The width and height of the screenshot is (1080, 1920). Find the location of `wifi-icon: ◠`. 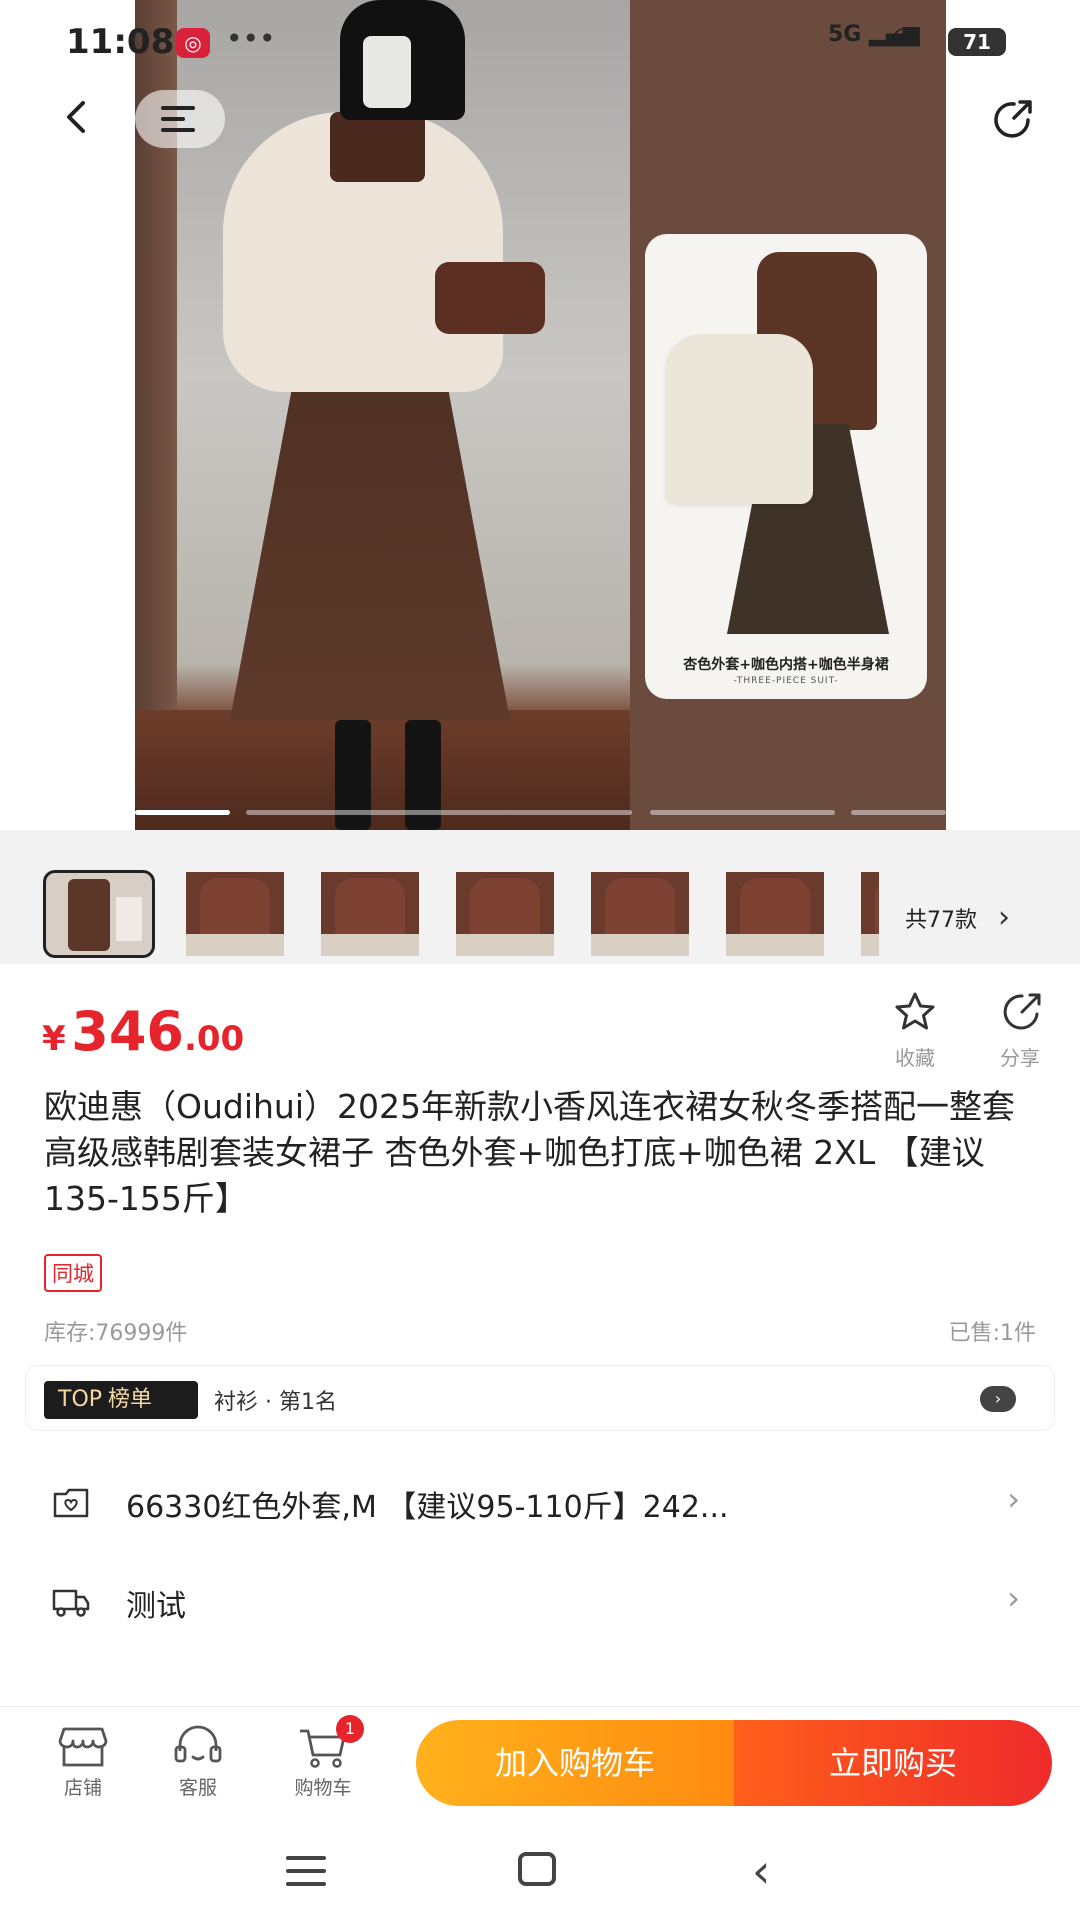

wifi-icon: ◠ is located at coordinates (903, 37).